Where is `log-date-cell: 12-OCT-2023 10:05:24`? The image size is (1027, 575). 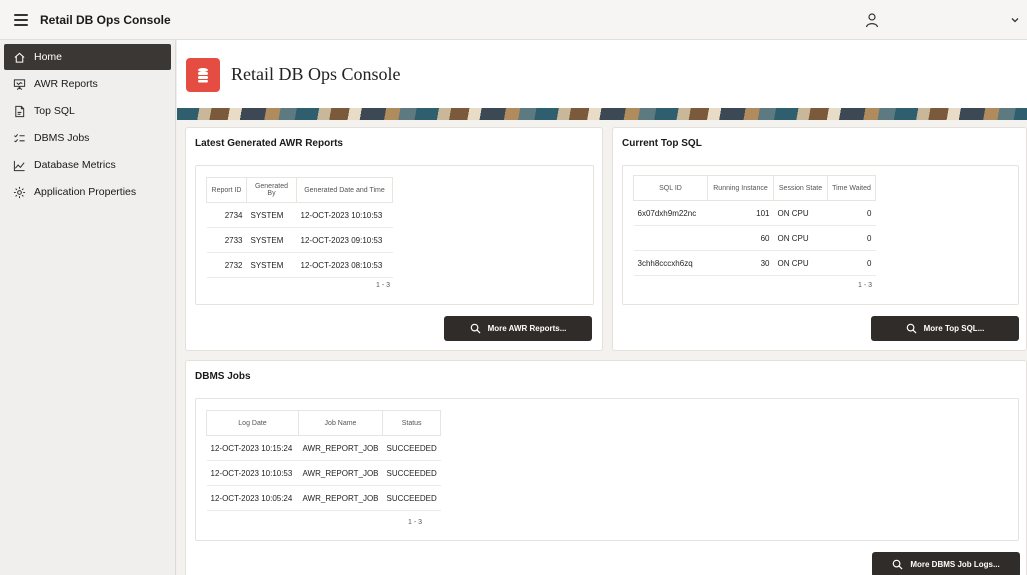 log-date-cell: 12-OCT-2023 10:05:24 is located at coordinates (252, 498).